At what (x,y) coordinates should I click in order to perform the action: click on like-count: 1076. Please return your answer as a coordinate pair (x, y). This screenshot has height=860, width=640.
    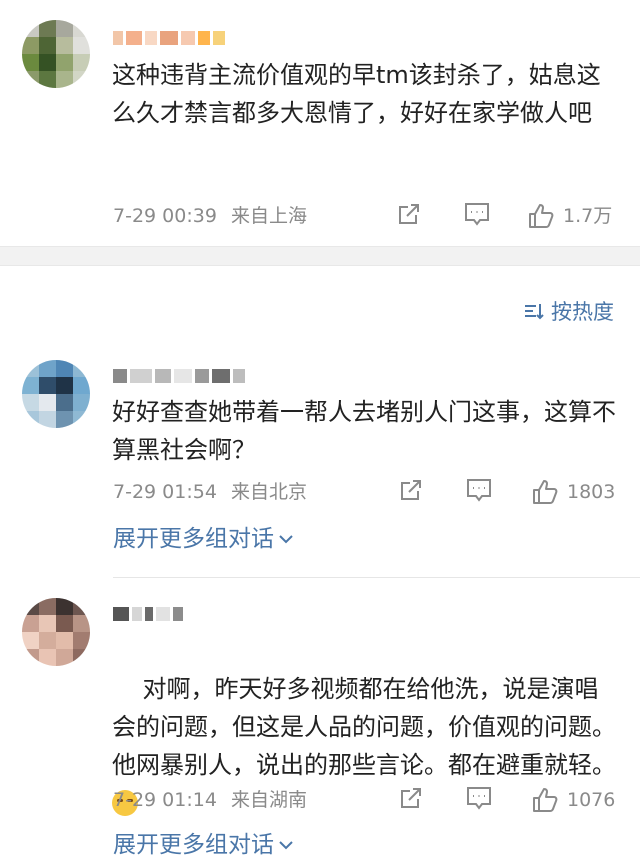
    Looking at the image, I should click on (591, 800).